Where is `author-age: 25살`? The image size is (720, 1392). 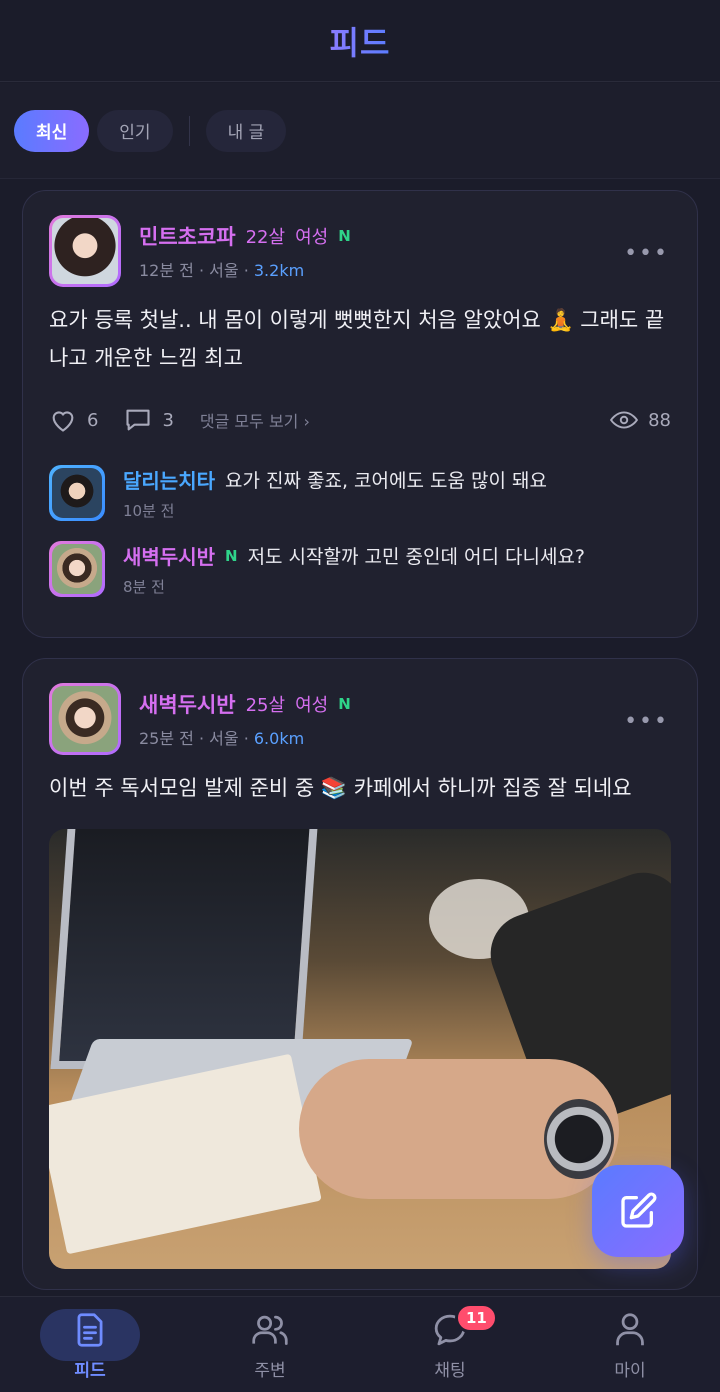
author-age: 25살 is located at coordinates (265, 705).